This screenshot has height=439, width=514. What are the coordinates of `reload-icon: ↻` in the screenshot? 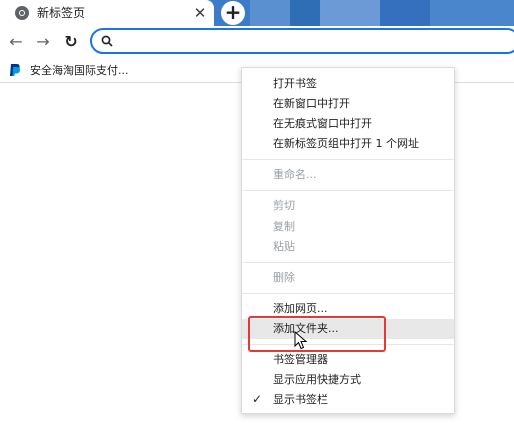 It's located at (71, 42).